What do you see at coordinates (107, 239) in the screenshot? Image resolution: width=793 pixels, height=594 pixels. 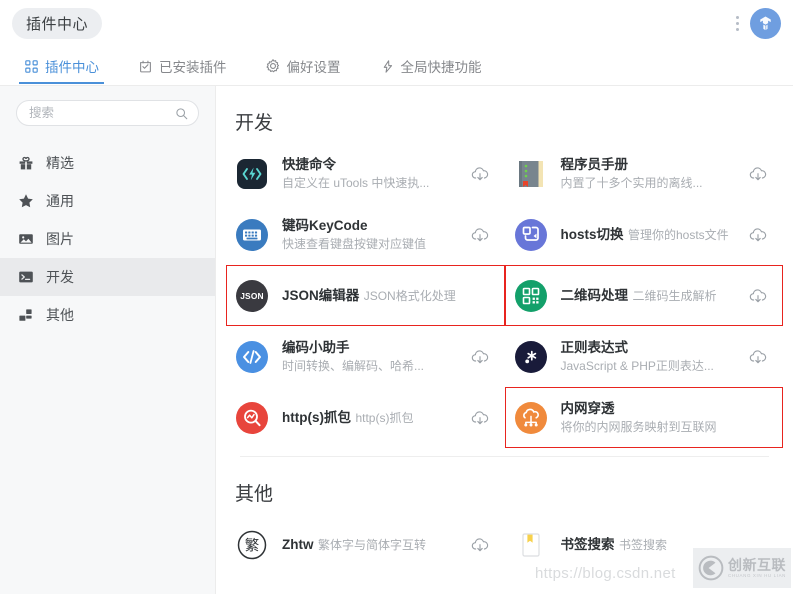 I see `sidebar-item-images: 图片` at bounding box center [107, 239].